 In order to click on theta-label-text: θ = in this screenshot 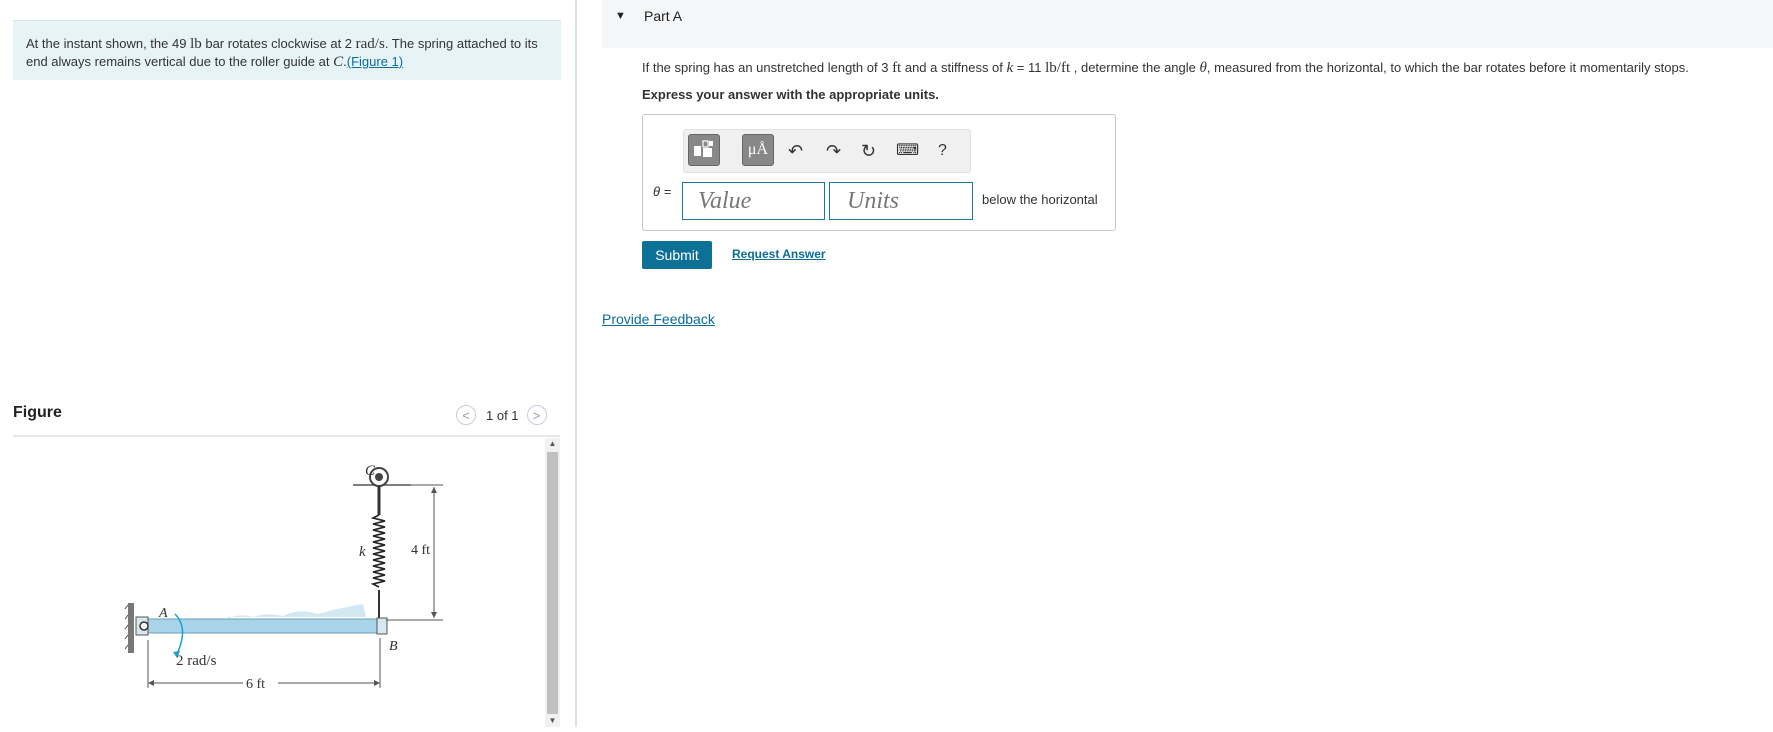, I will do `click(662, 191)`.